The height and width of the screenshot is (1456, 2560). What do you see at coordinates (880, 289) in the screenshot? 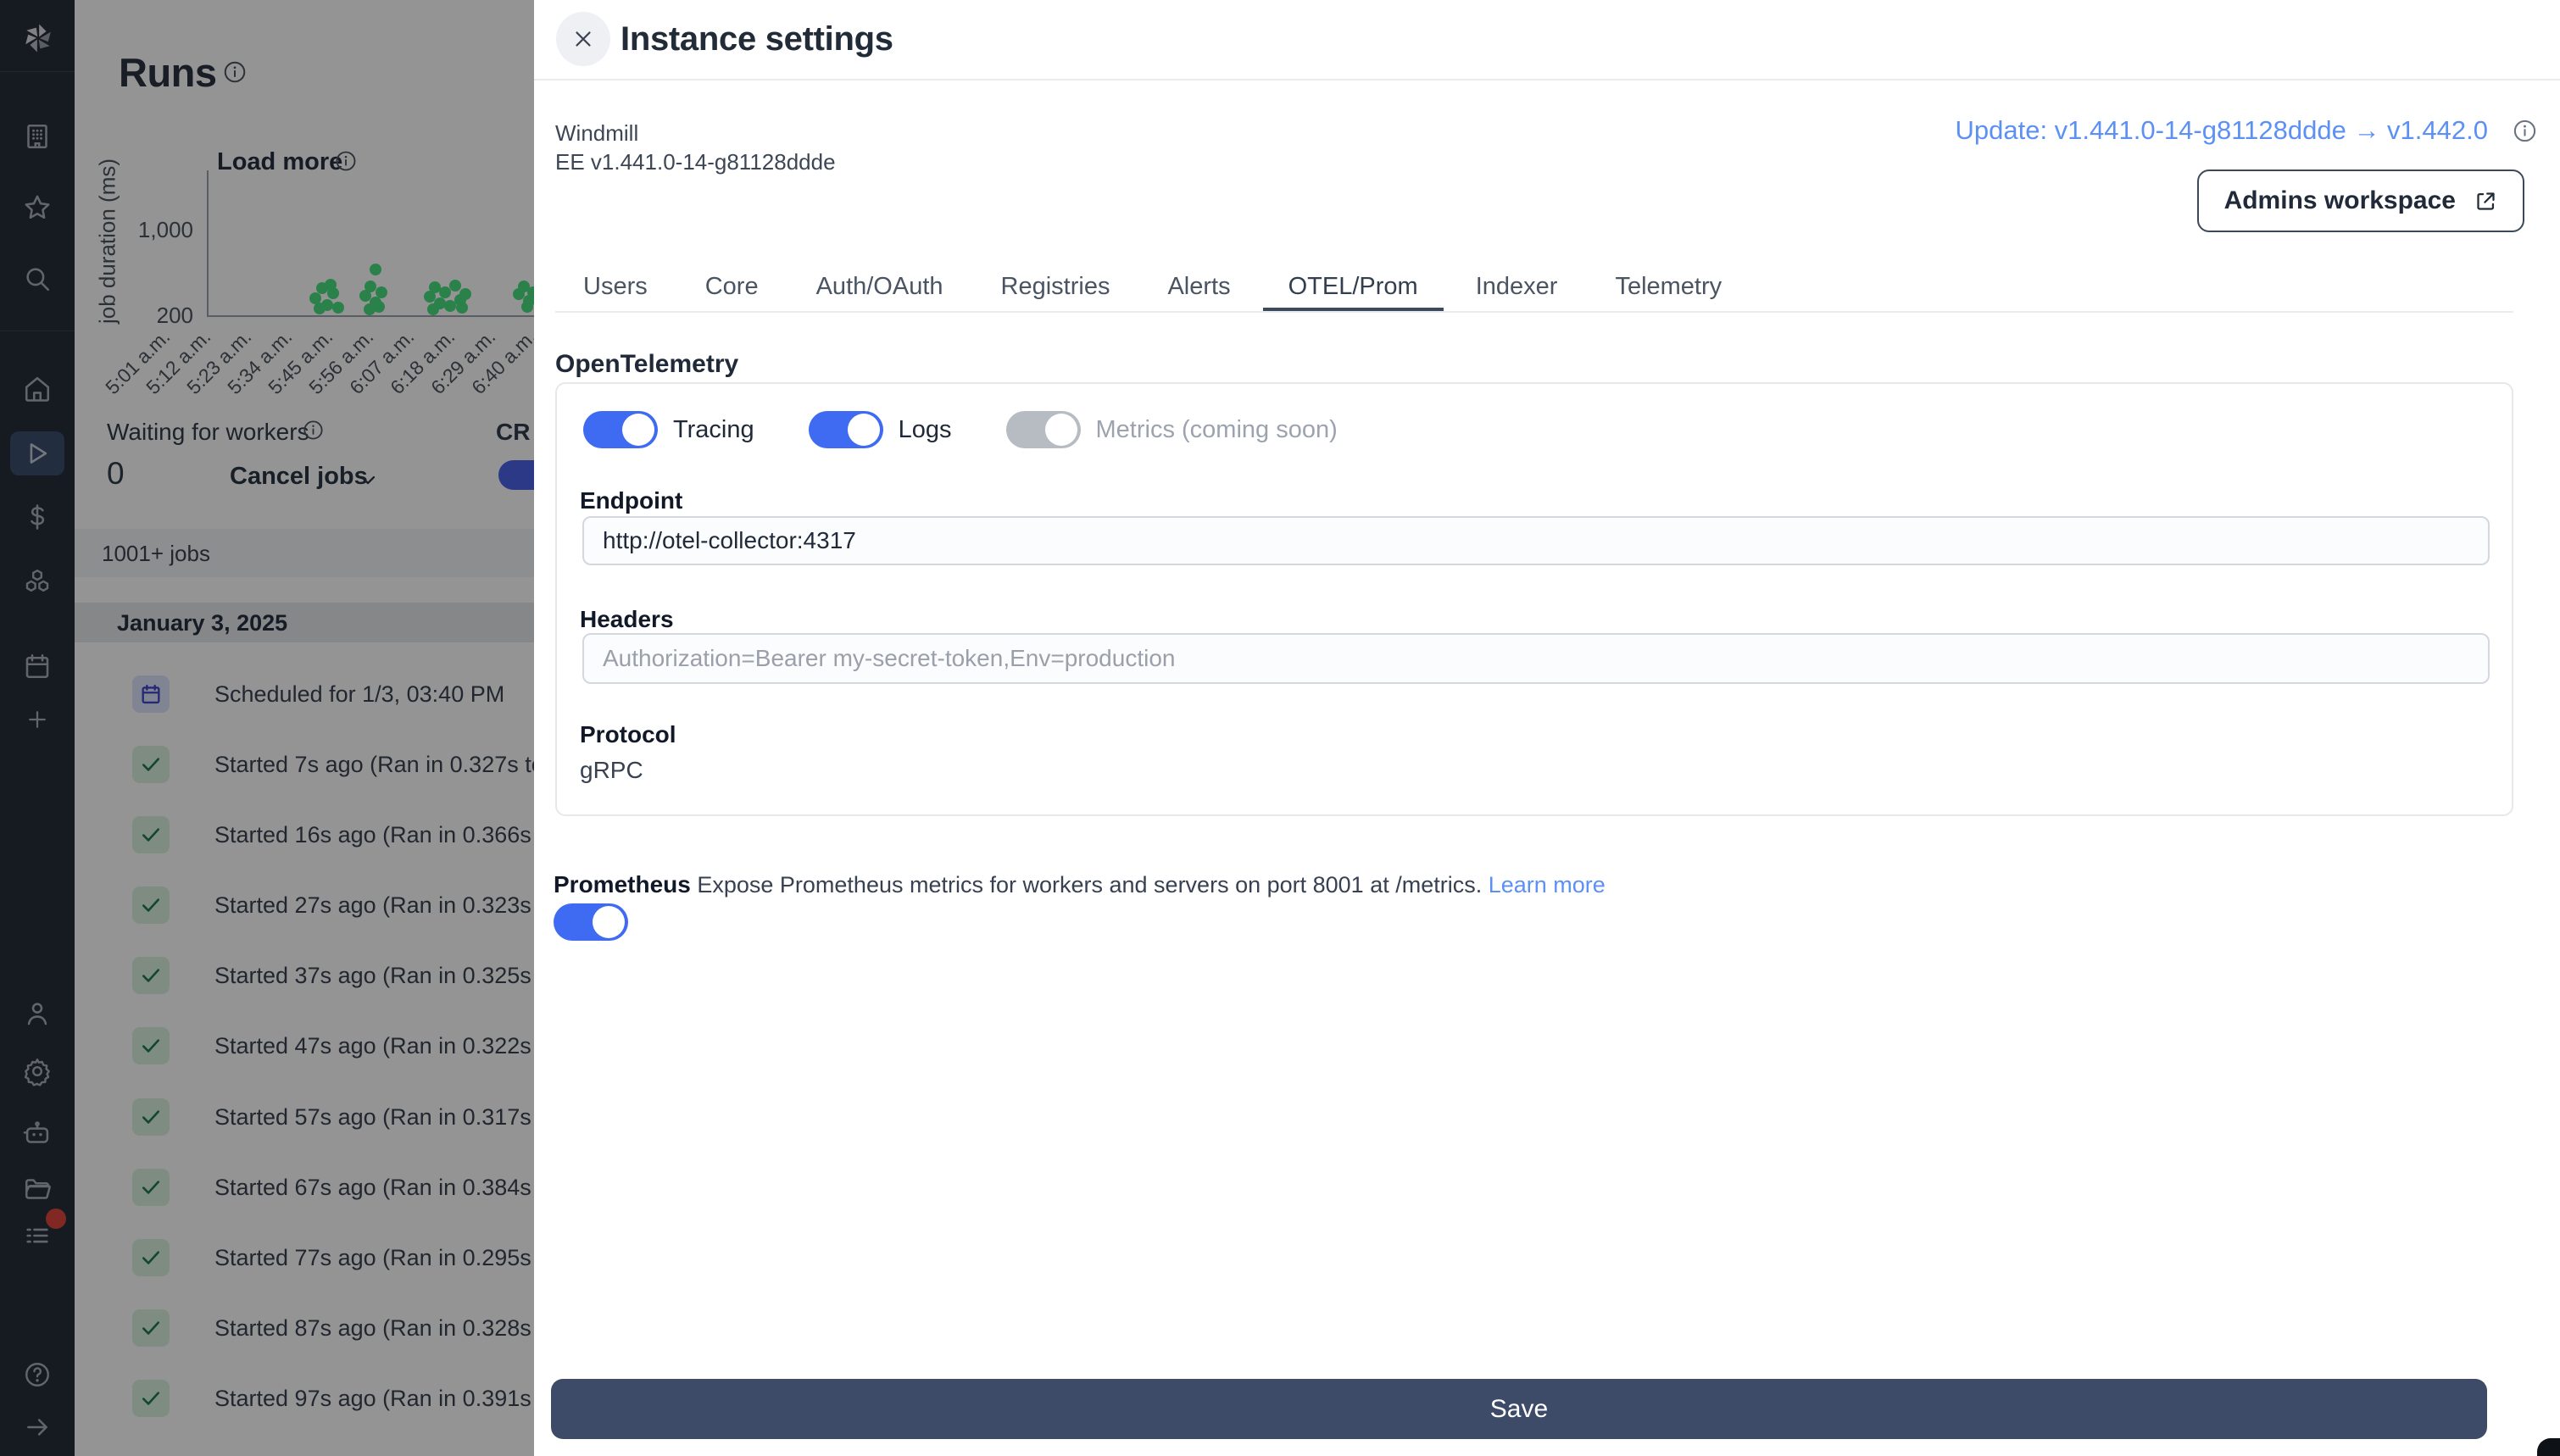
I see `settings-tab: Auth/OAuth` at bounding box center [880, 289].